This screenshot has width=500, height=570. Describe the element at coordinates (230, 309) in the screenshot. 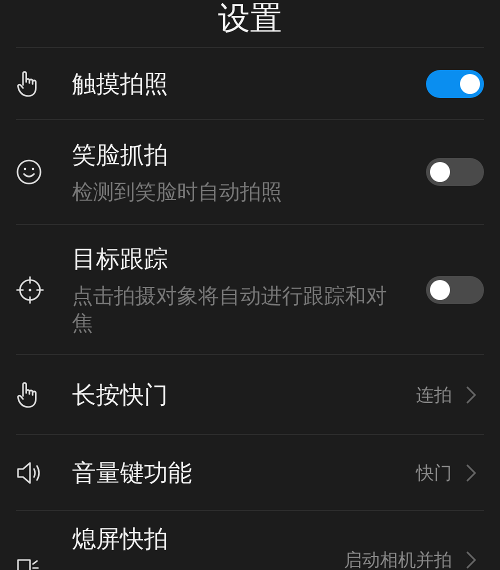

I see `setting-description: 点击拍摄对象将自动进行跟踪和对焦` at that location.